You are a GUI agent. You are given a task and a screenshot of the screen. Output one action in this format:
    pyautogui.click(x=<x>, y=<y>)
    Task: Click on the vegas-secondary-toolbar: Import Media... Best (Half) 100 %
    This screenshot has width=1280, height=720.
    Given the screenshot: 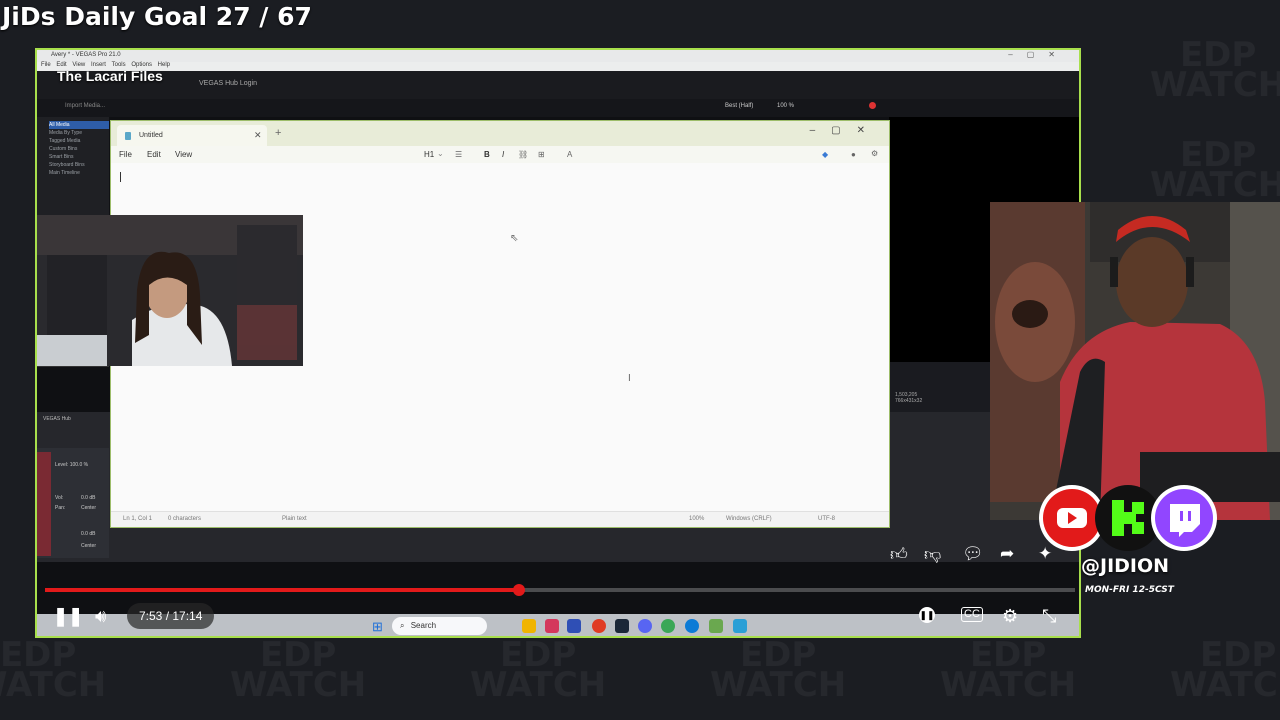 What is the action you would take?
    pyautogui.click(x=558, y=108)
    